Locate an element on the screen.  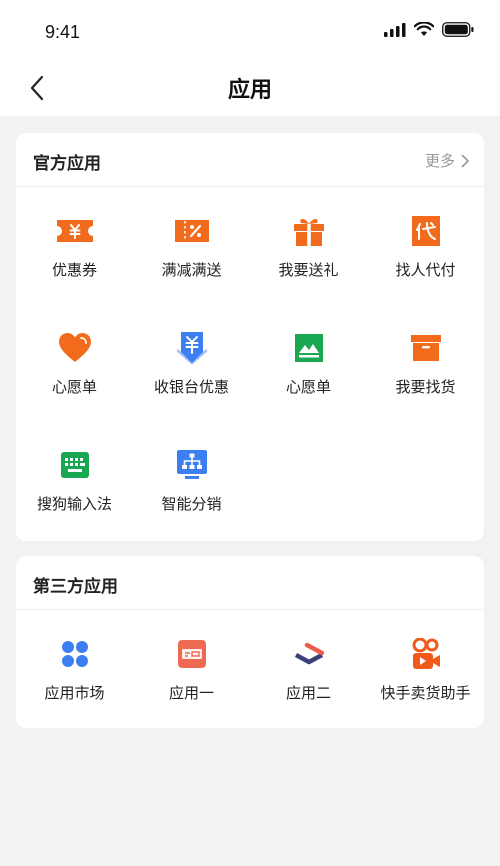
navigation-bar: 应用 is located at coordinates (250, 89).